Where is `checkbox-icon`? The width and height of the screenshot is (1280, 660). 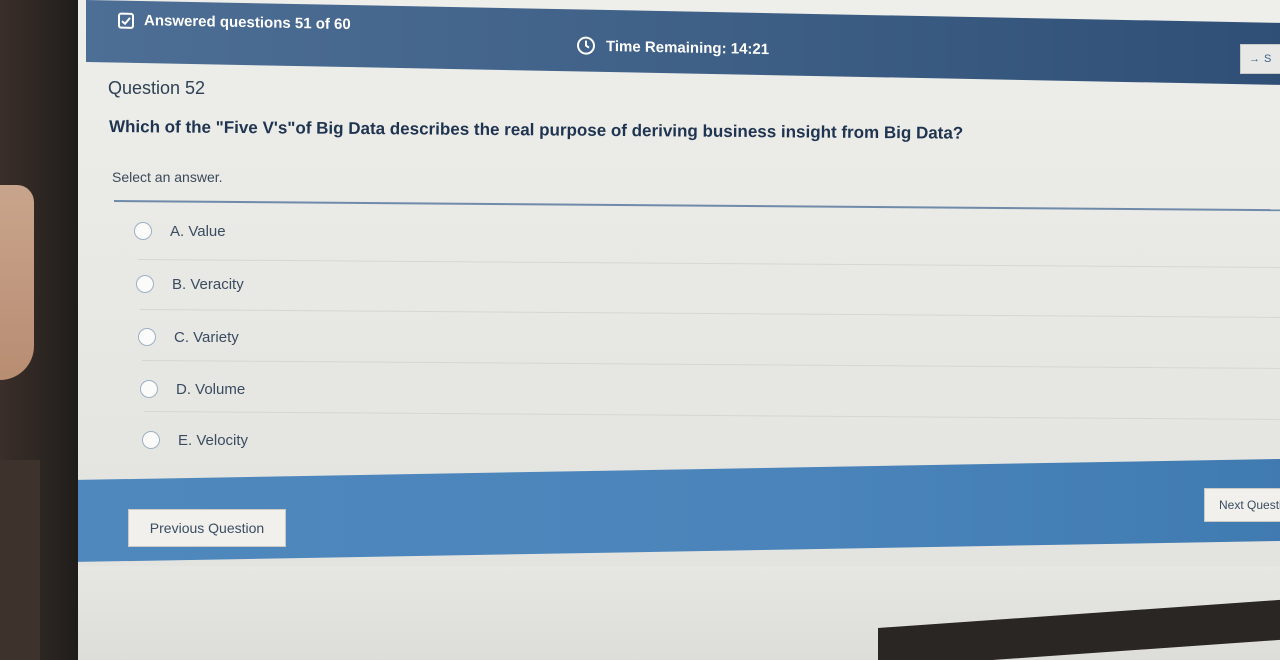
checkbox-icon is located at coordinates (126, 20).